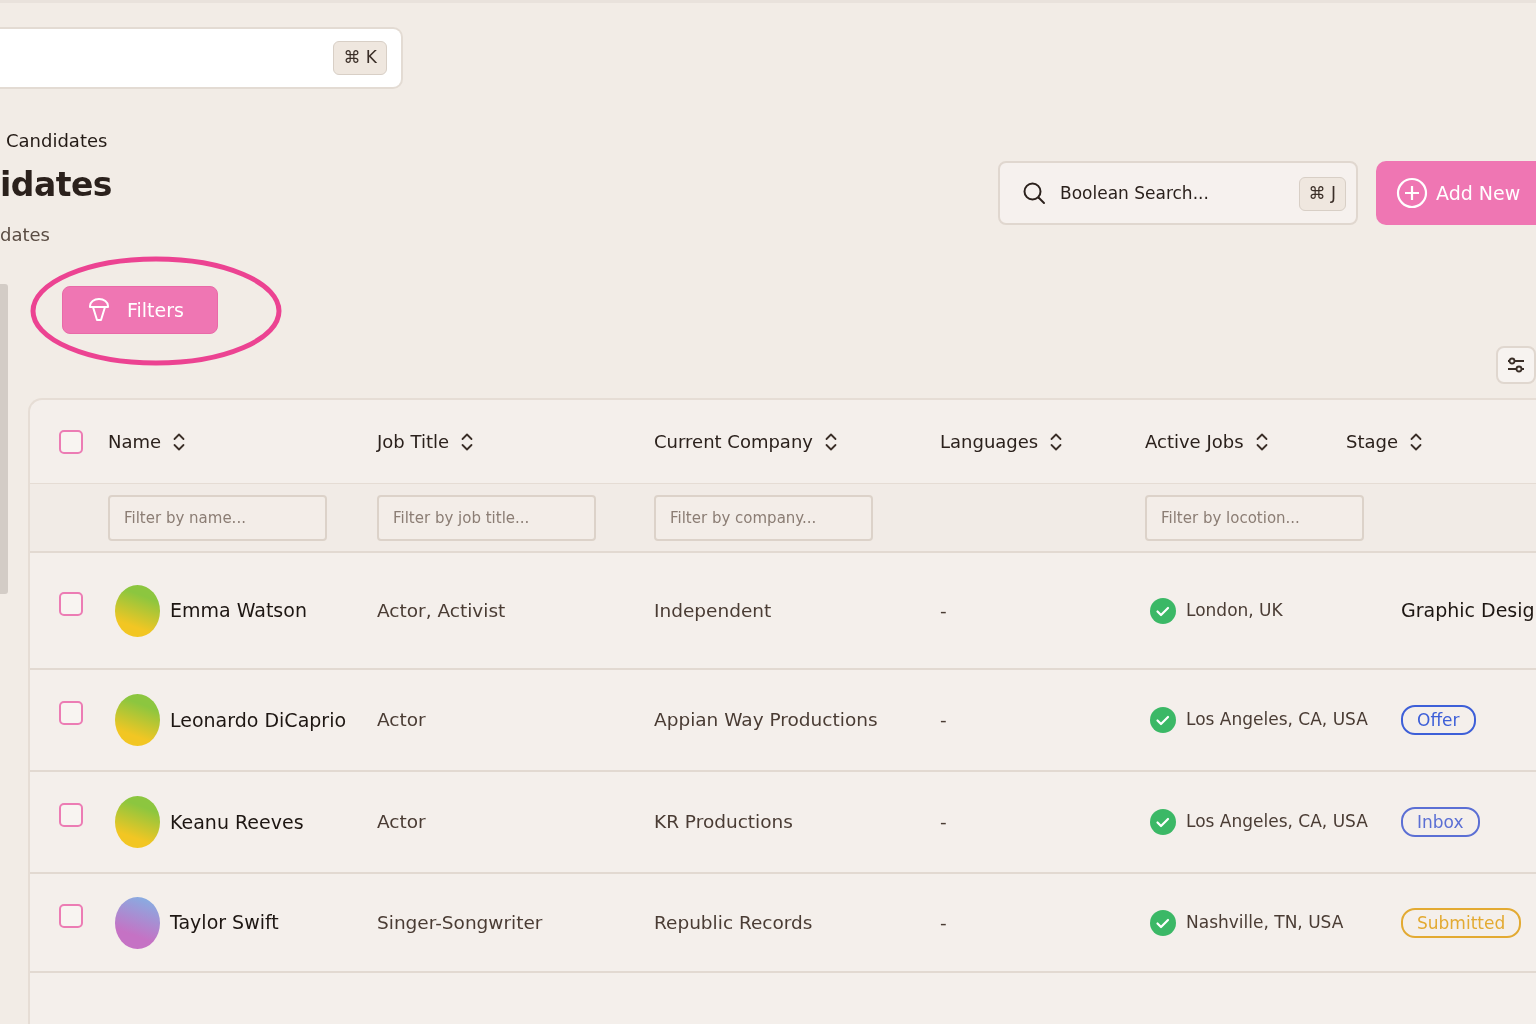 This screenshot has height=1024, width=1536. I want to click on stage-tag: Submitted, so click(1461, 922).